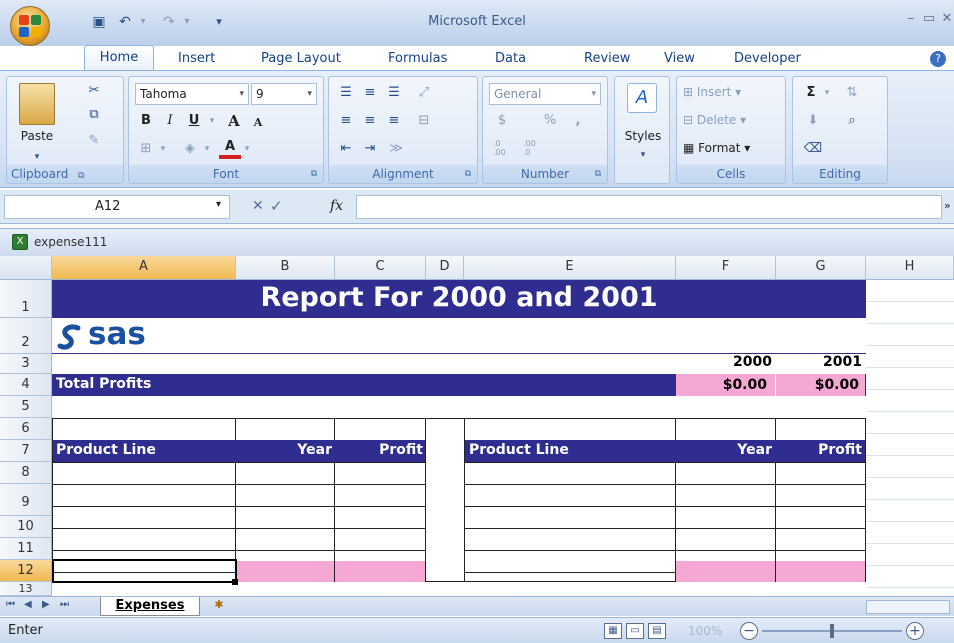 Image resolution: width=954 pixels, height=643 pixels. What do you see at coordinates (258, 124) in the screenshot?
I see `shrink-font-button: A` at bounding box center [258, 124].